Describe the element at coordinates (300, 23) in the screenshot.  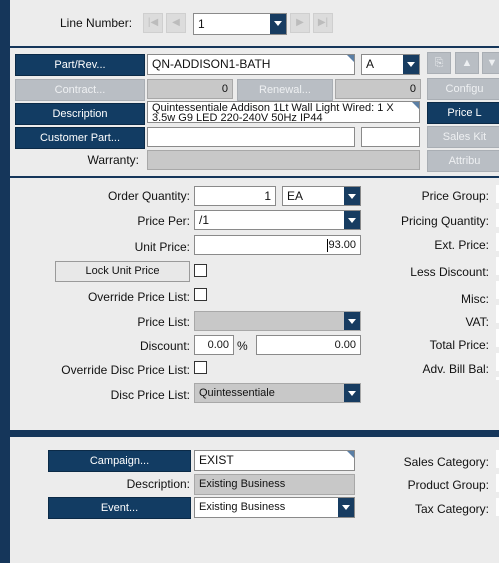
I see `next-record-icon: ▶` at that location.